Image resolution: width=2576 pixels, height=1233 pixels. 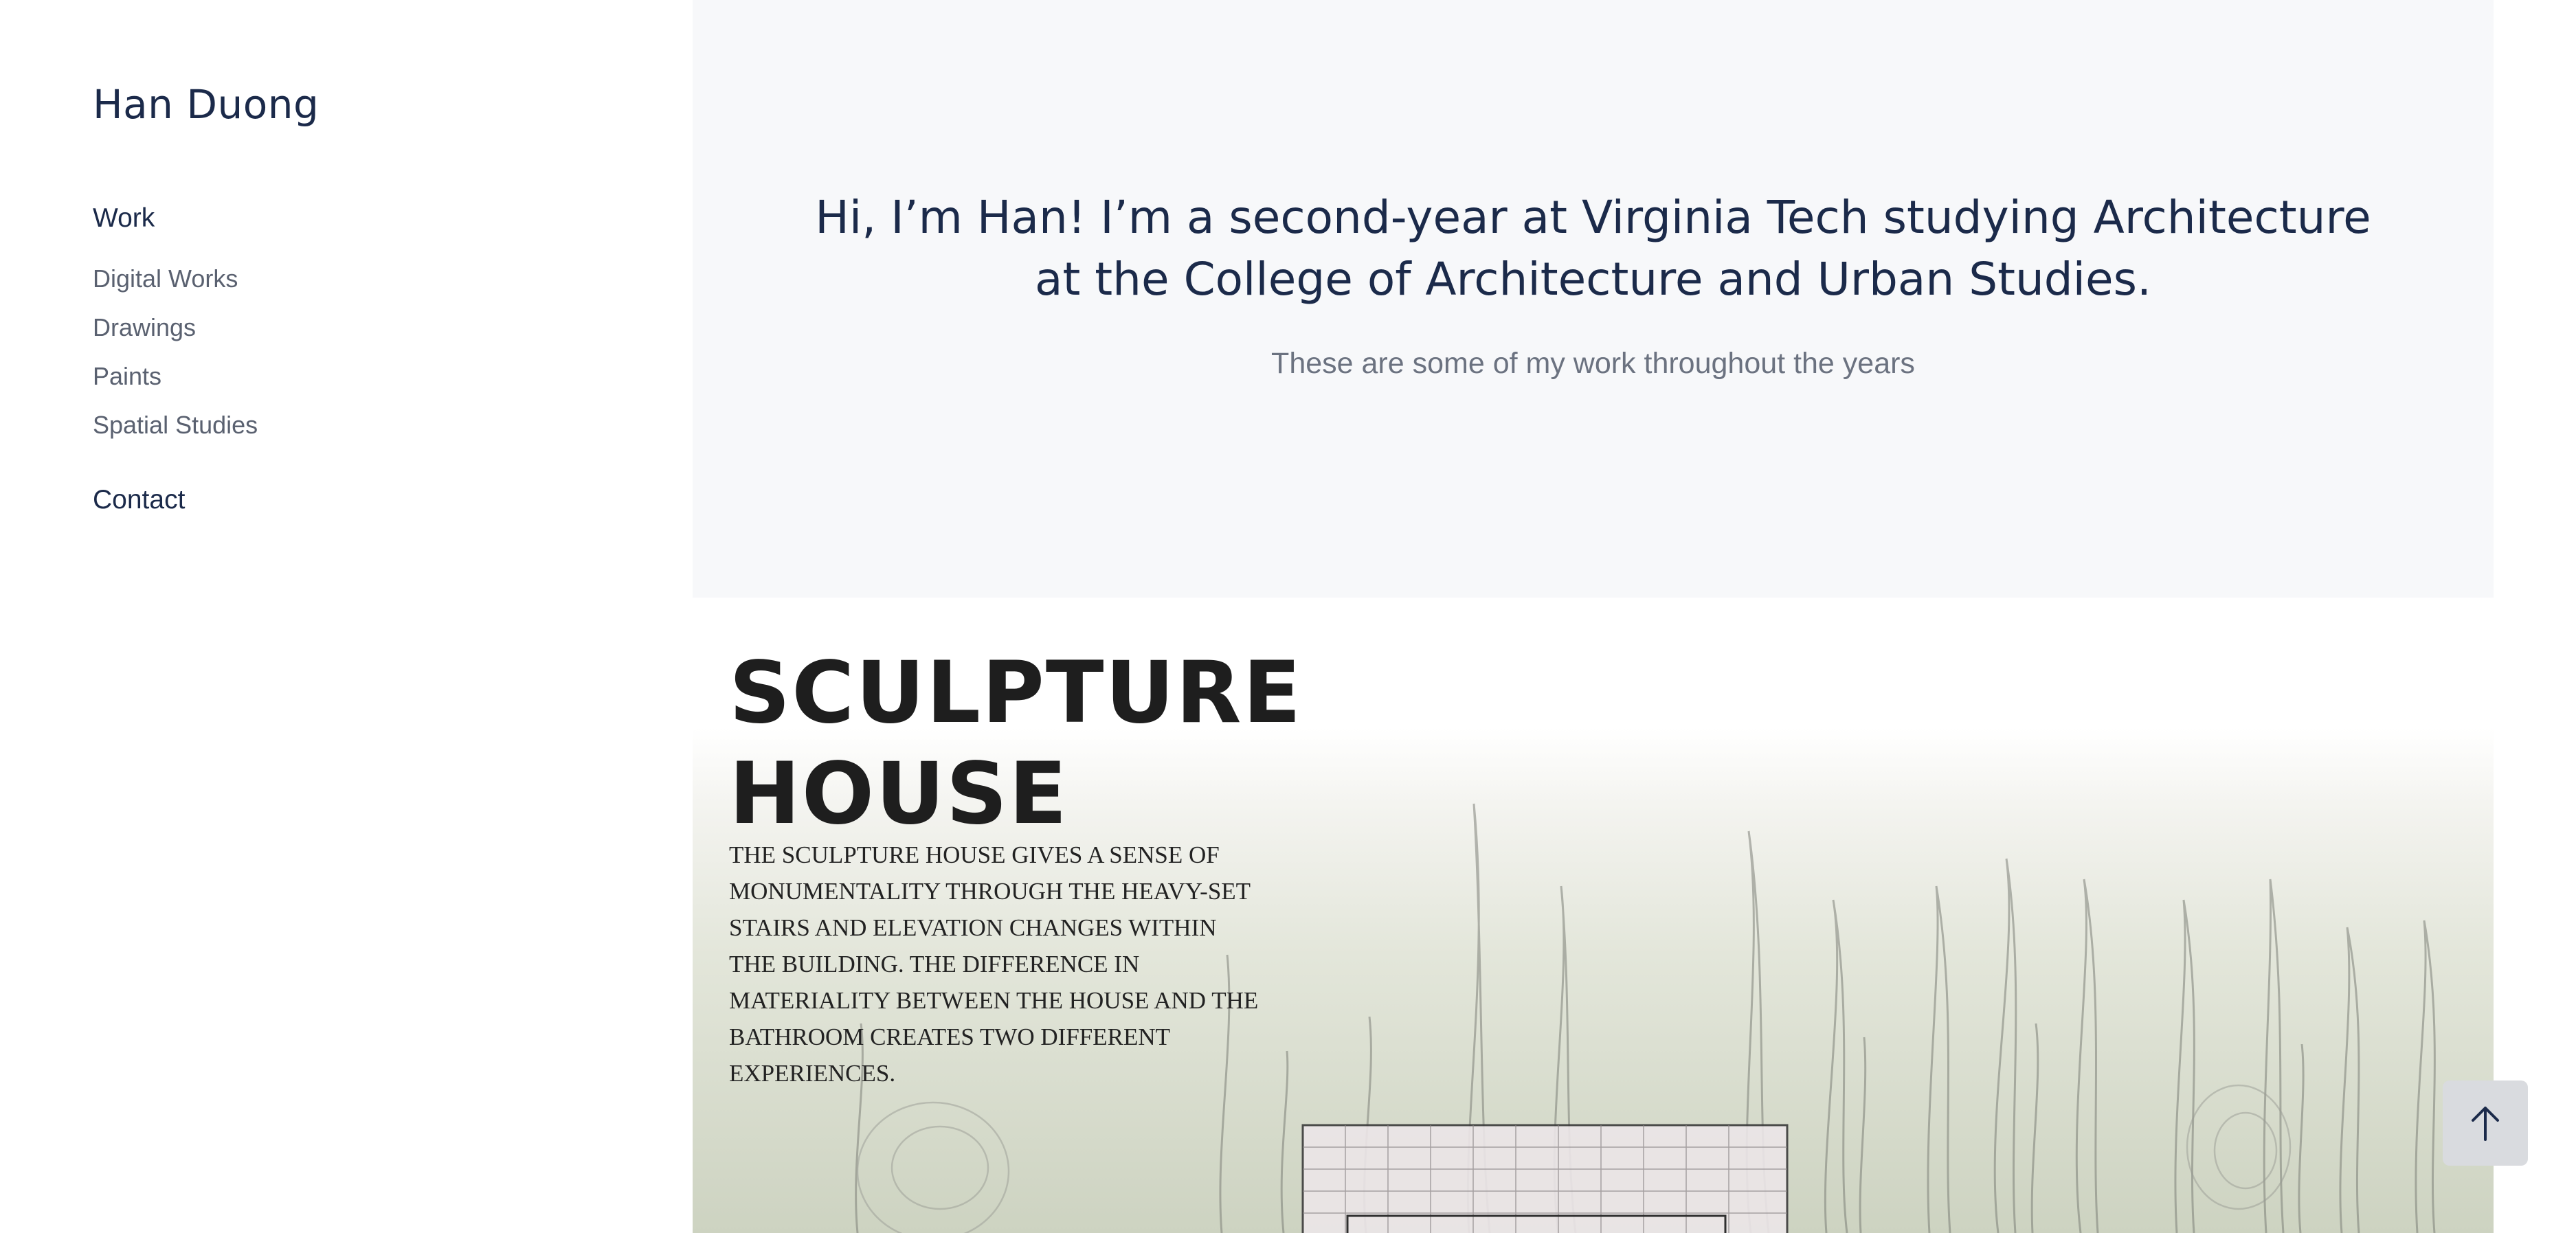 I want to click on nav-link-digital-works: Digital Works, so click(x=165, y=278).